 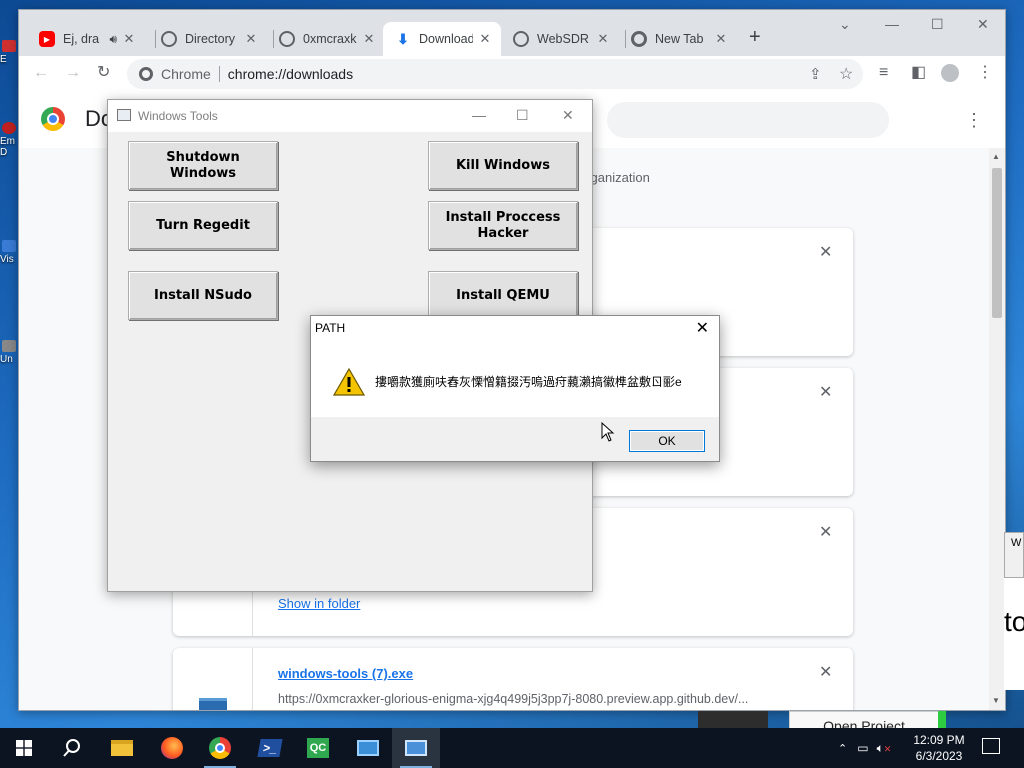 I want to click on file-icon, so click(x=213, y=679).